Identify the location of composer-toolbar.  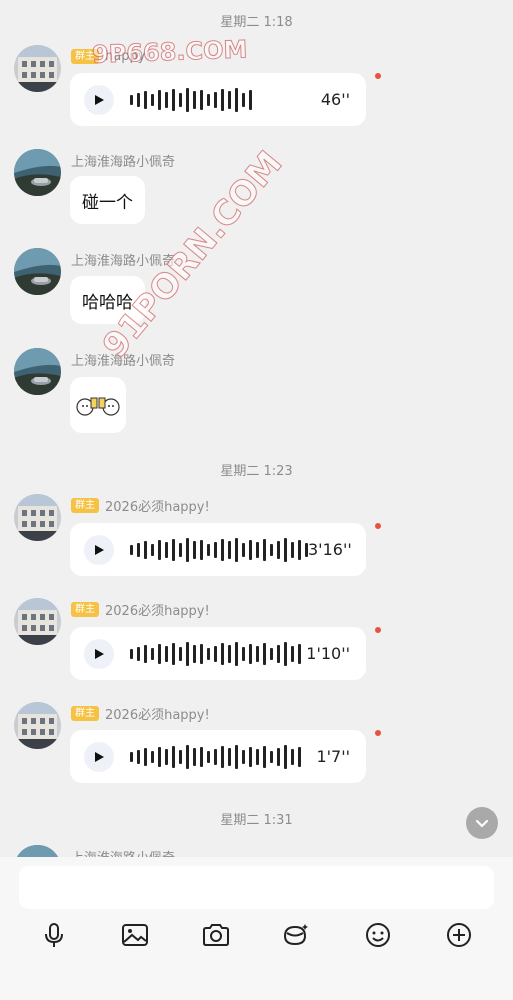
(256, 935).